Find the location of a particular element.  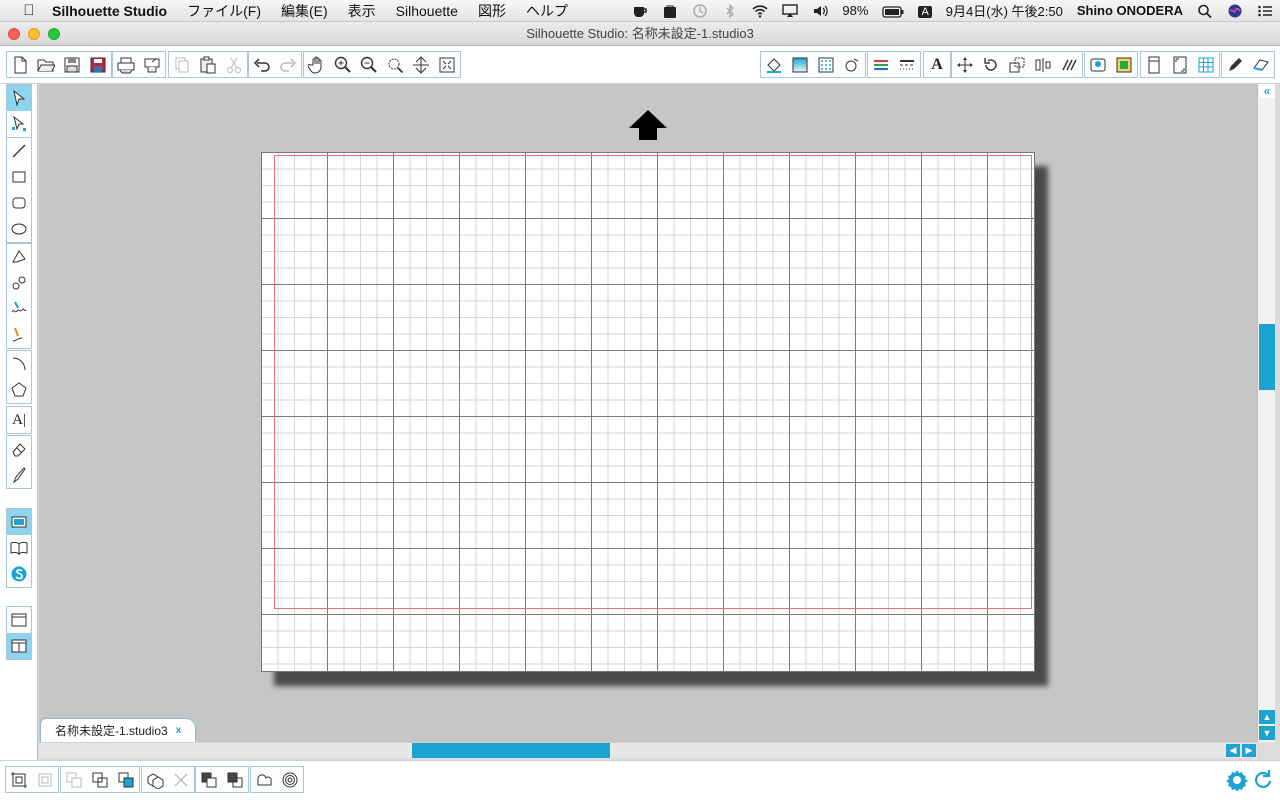

menu-silhouette: Silhouette is located at coordinates (427, 11).